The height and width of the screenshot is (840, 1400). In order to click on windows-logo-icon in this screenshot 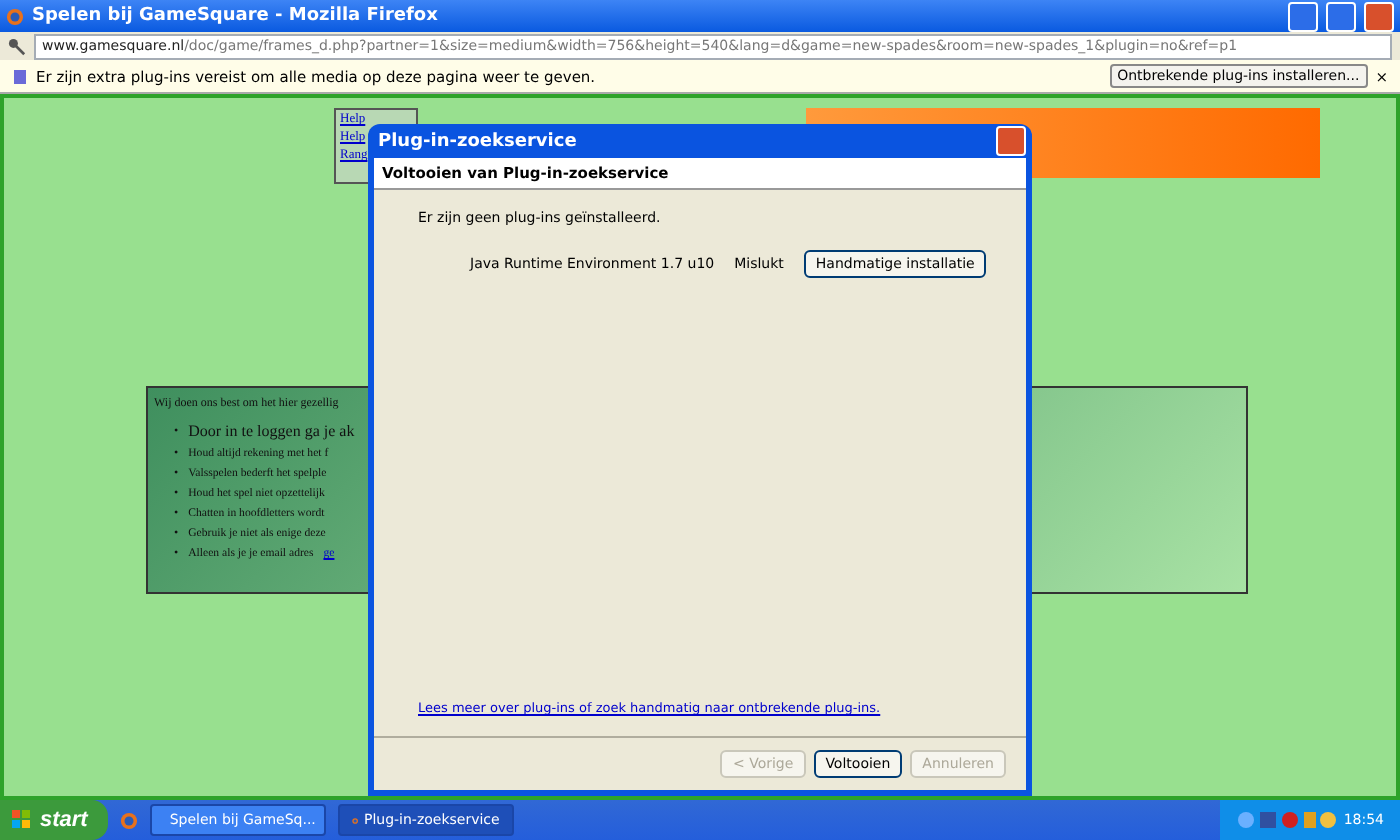, I will do `click(22, 820)`.